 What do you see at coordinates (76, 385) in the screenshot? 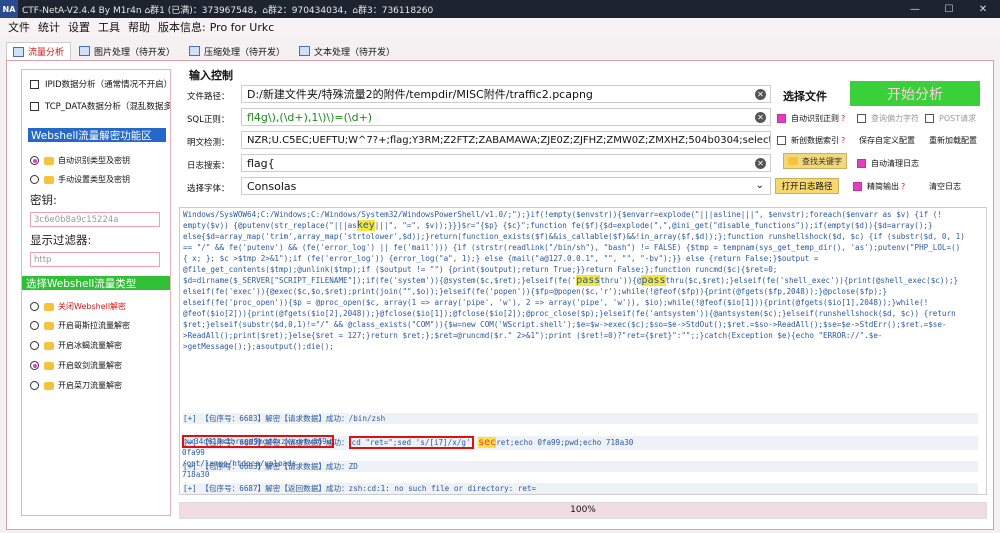
I see `radio-caidao: 开启菜刀流量解密` at bounding box center [76, 385].